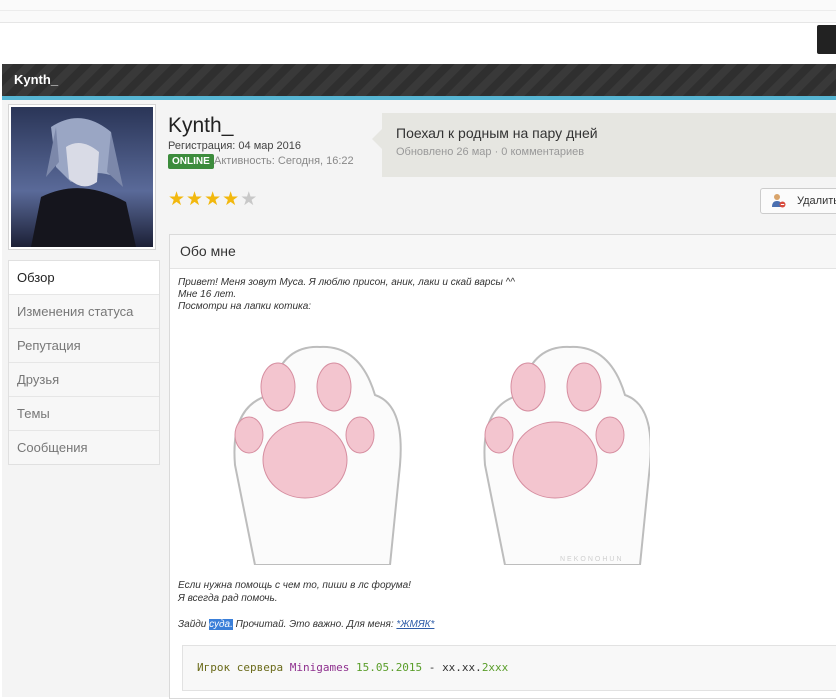 Image resolution: width=836 pixels, height=699 pixels. Describe the element at coordinates (36, 79) in the screenshot. I see `profile-header-name: Kynth_` at that location.